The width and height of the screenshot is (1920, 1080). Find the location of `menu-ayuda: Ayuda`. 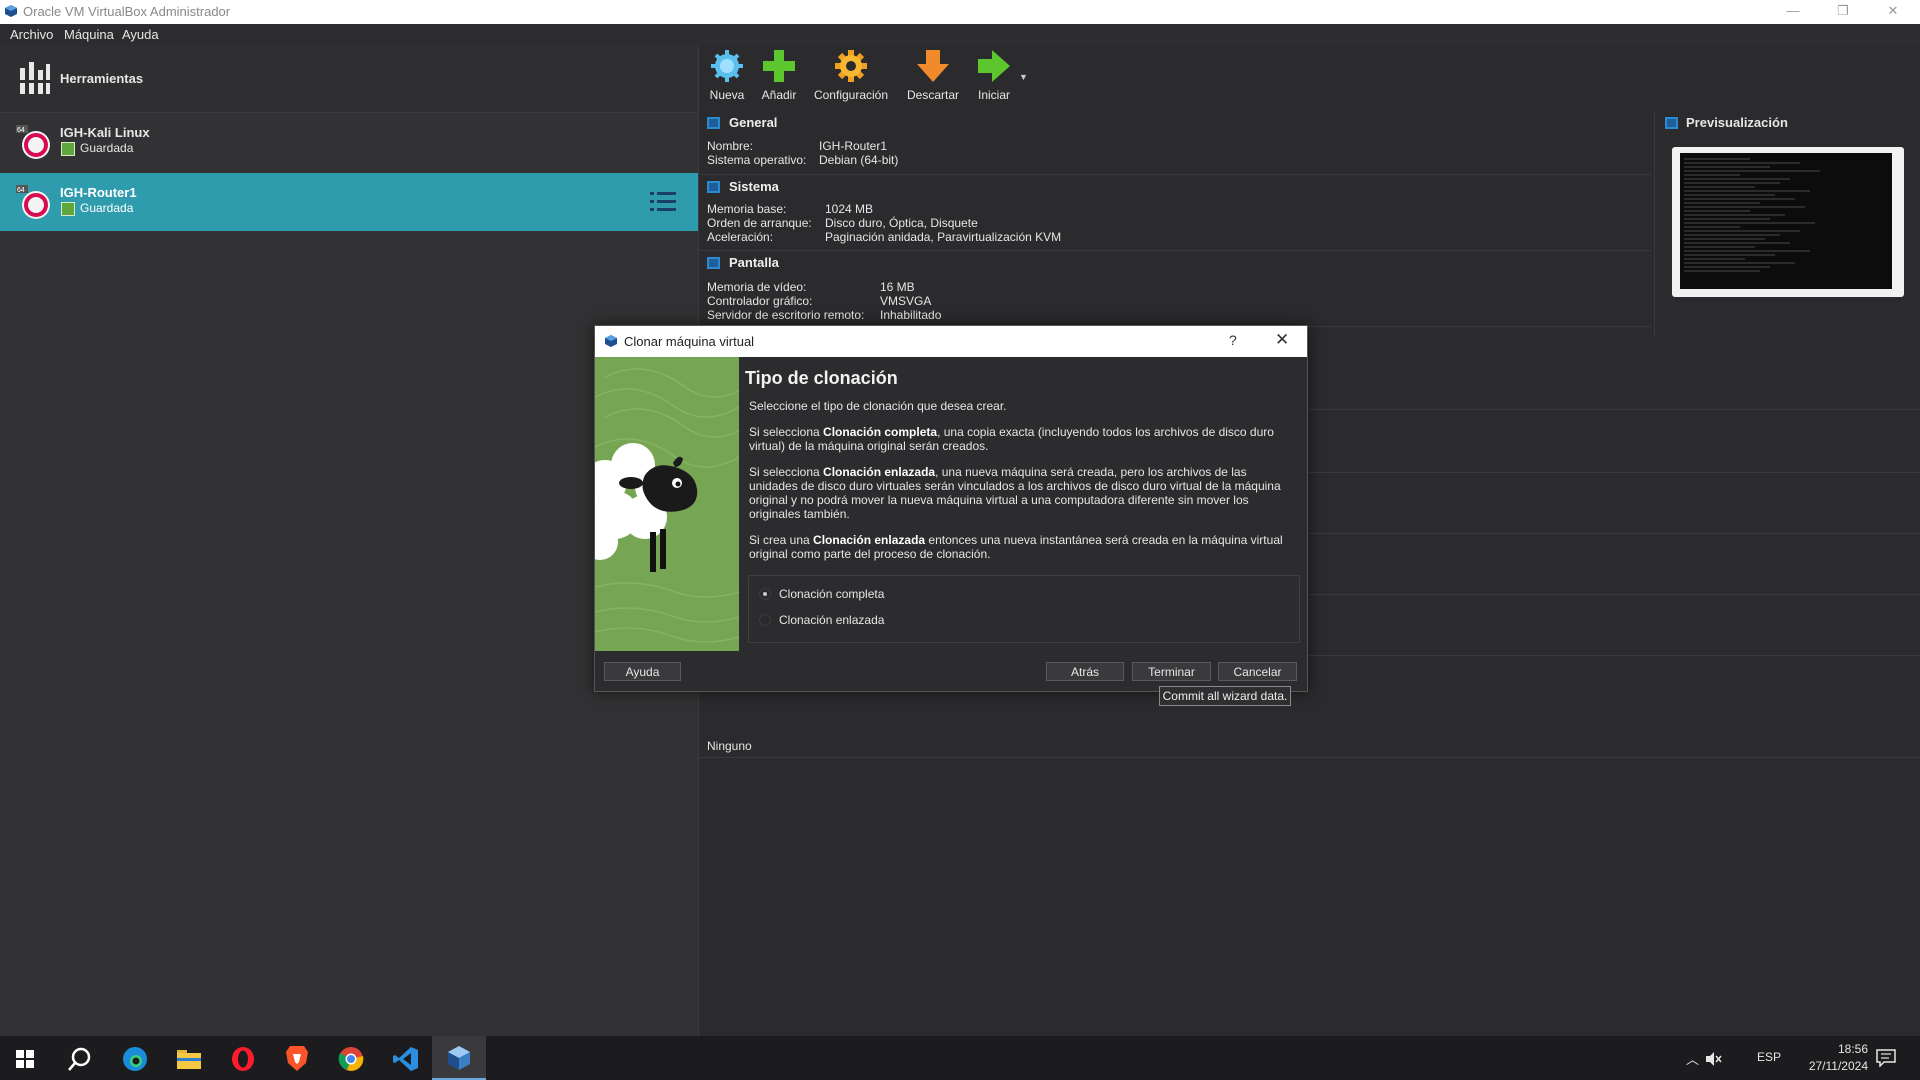

menu-ayuda: Ayuda is located at coordinates (140, 34).